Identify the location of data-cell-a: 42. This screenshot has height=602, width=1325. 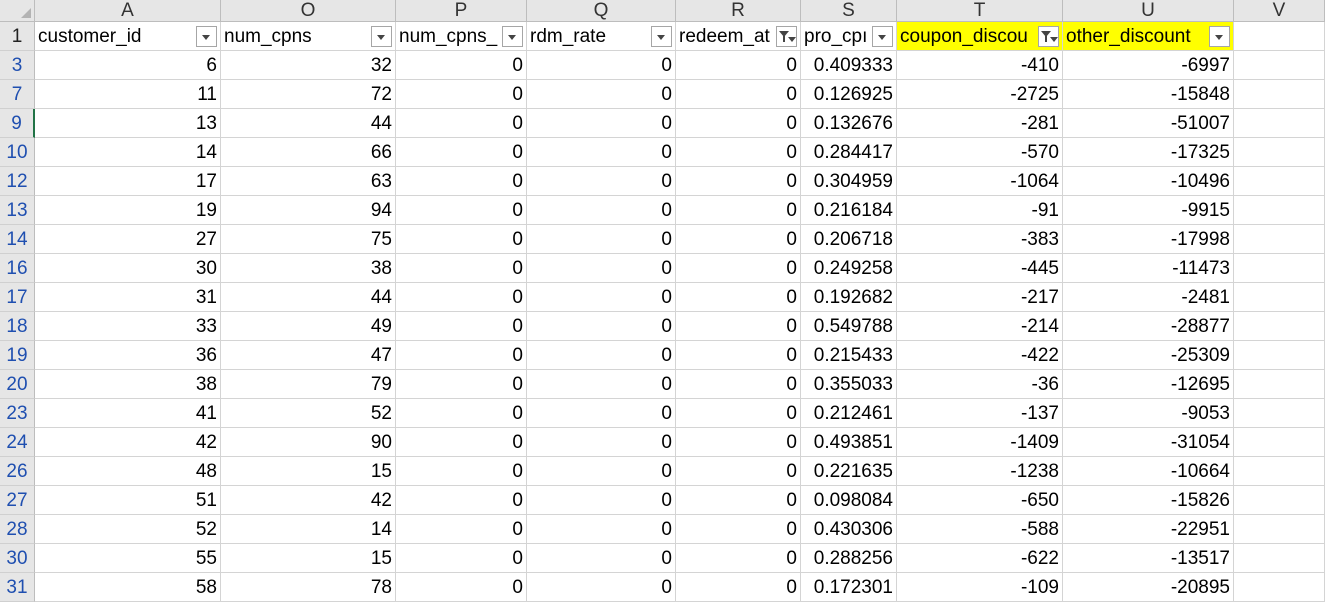
(128, 442).